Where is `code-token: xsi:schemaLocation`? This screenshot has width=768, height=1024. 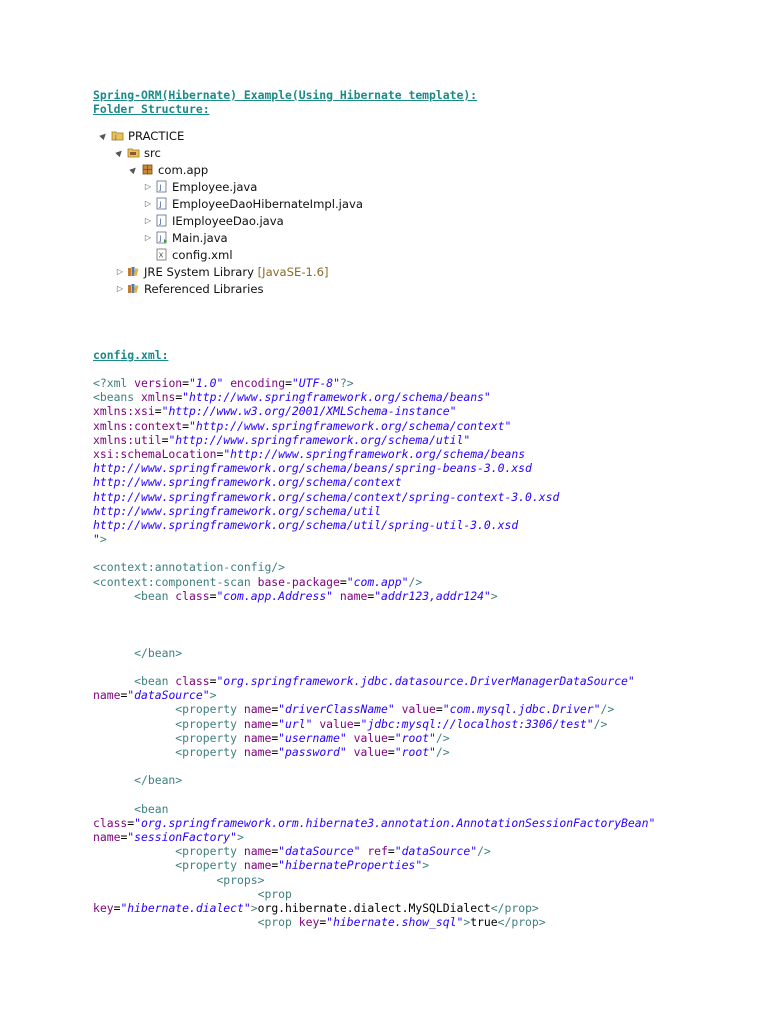 code-token: xsi:schemaLocation is located at coordinates (155, 453).